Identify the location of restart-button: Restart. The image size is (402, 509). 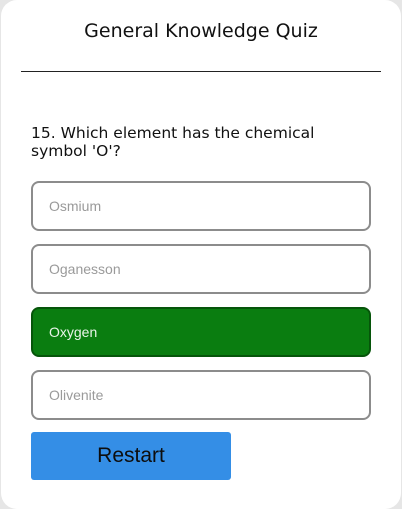
(131, 456).